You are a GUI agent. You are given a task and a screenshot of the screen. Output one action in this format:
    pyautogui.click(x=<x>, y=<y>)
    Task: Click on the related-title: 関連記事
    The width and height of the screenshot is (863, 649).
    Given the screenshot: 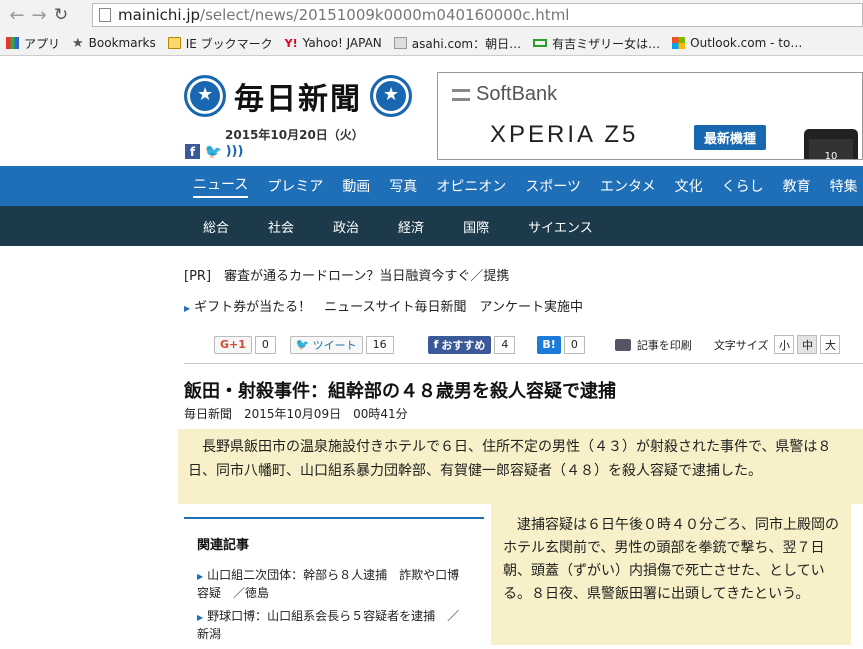 What is the action you would take?
    pyautogui.click(x=223, y=545)
    